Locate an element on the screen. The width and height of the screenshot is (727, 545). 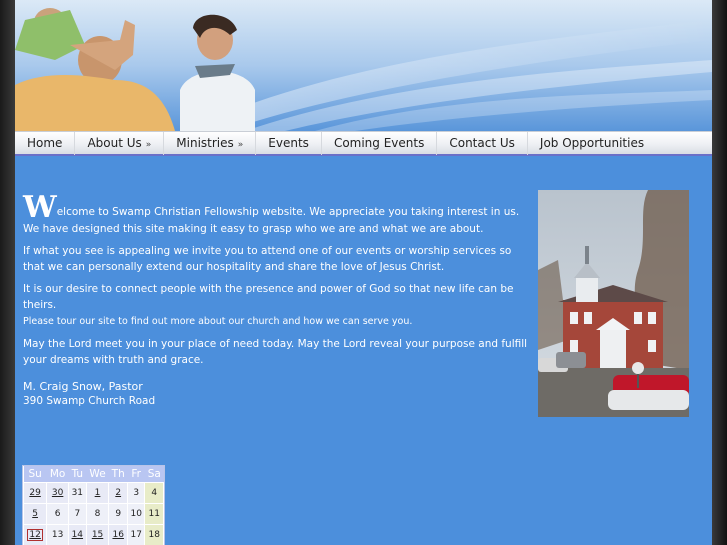
nav-ministries: Ministries» is located at coordinates (210, 143).